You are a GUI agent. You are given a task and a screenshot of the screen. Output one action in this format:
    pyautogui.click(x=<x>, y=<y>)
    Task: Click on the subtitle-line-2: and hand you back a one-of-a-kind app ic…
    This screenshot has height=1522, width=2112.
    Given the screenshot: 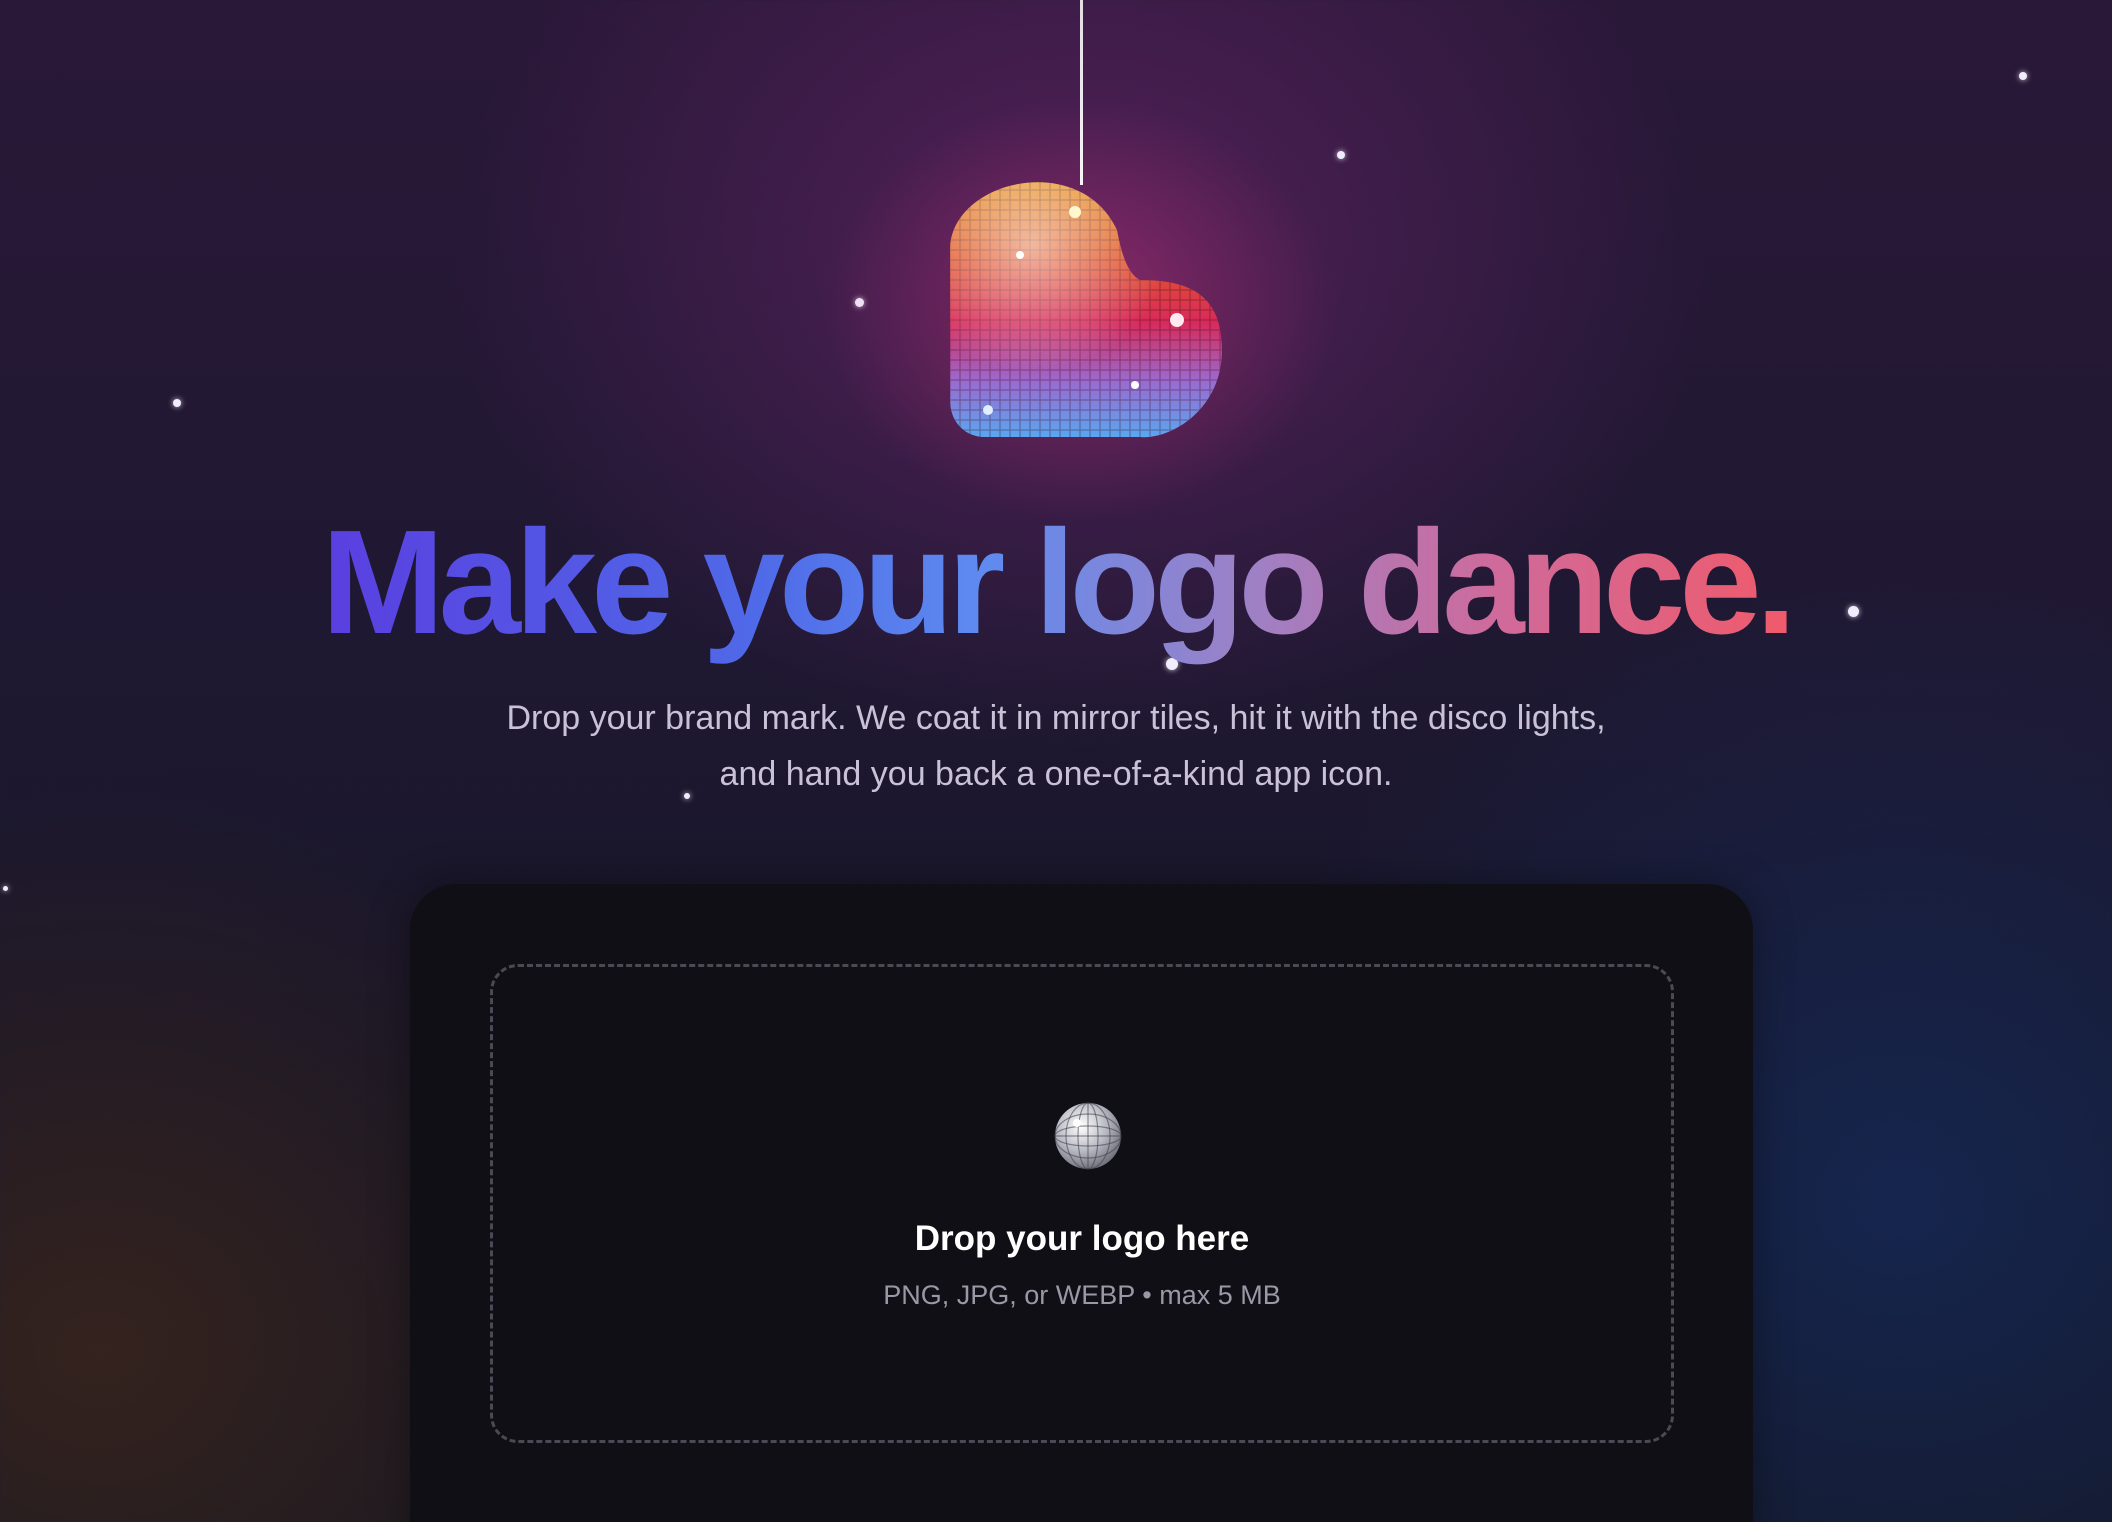 What is the action you would take?
    pyautogui.click(x=1056, y=774)
    